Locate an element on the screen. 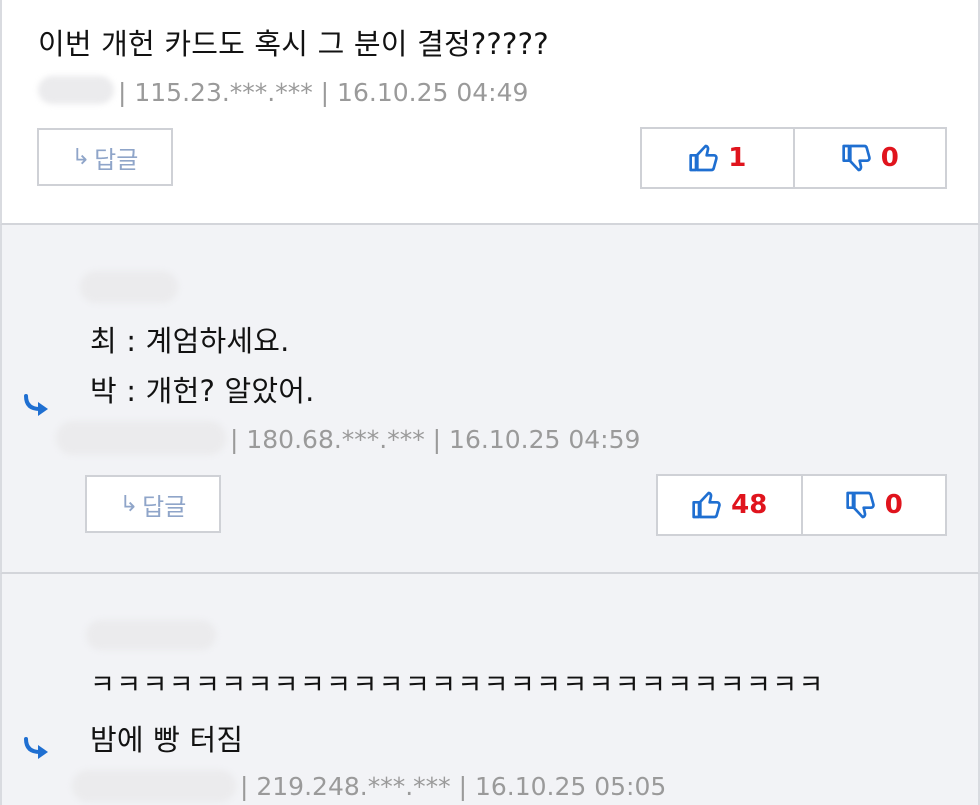 The height and width of the screenshot is (805, 980). comment-text: 밤에 빵 터짐 is located at coordinates (167, 740).